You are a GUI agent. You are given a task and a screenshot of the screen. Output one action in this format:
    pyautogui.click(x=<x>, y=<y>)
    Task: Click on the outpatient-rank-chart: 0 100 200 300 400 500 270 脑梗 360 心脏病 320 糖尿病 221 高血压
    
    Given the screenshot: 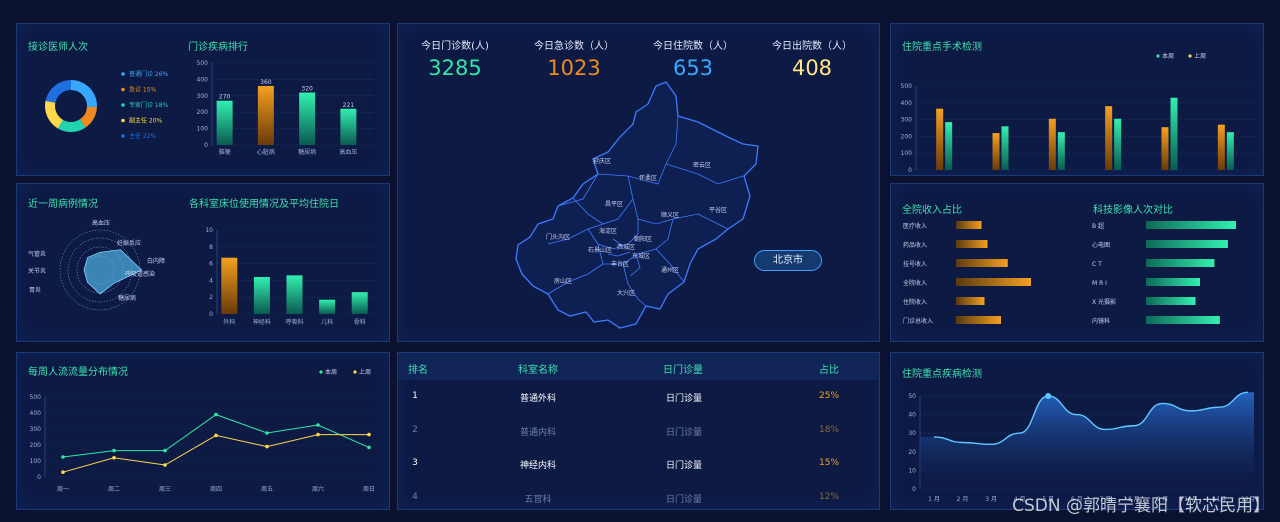 What is the action you would take?
    pyautogui.click(x=287, y=108)
    